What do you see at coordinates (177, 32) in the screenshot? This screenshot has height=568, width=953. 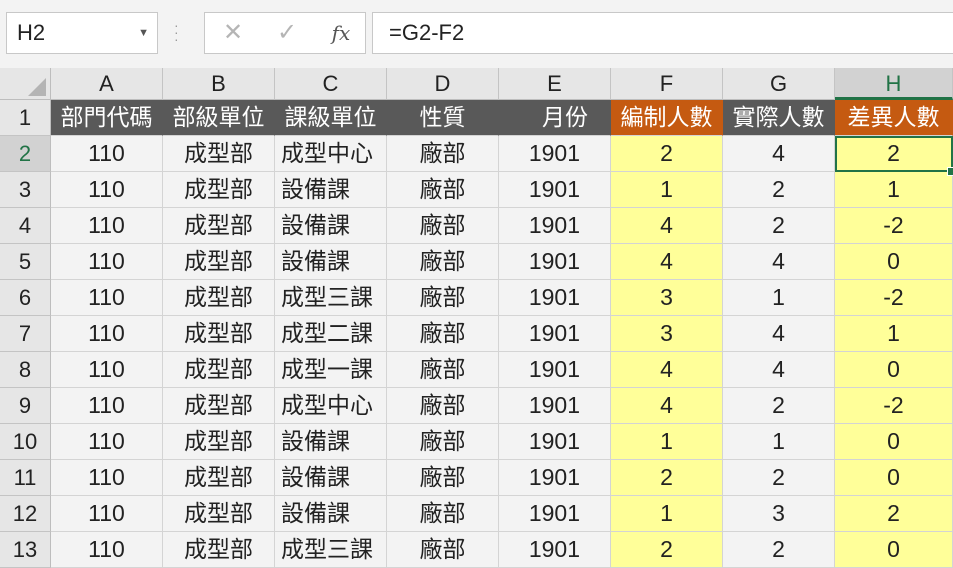 I see `drag-handle-icon: · · ·` at bounding box center [177, 32].